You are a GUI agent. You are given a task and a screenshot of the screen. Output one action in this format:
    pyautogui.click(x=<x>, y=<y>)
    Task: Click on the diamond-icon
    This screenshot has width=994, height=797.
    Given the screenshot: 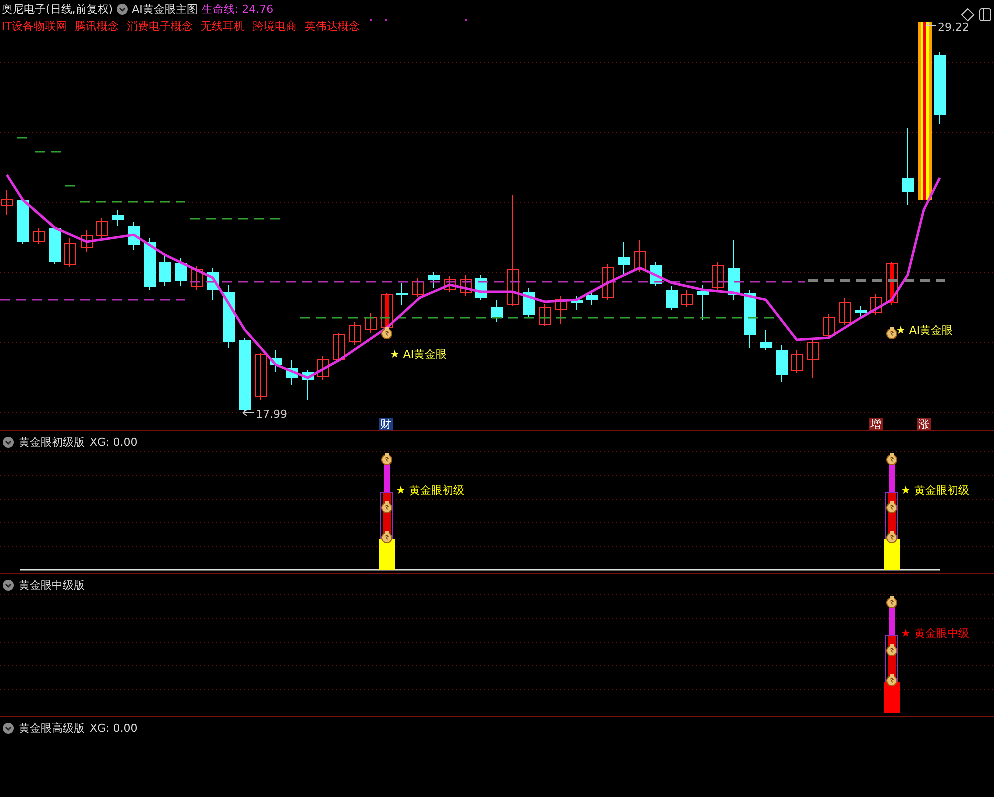 What is the action you would take?
    pyautogui.click(x=968, y=15)
    